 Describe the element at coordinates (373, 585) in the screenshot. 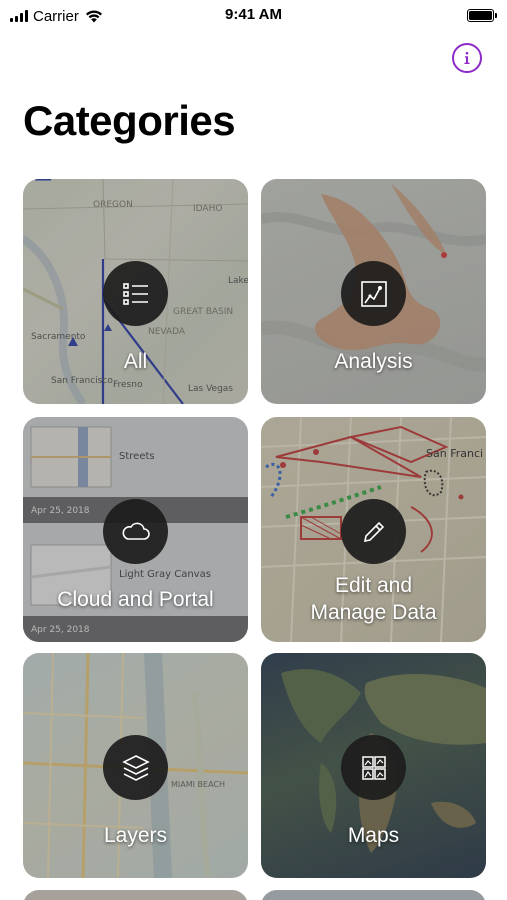

I see `category-label-line-1: Edit and` at that location.